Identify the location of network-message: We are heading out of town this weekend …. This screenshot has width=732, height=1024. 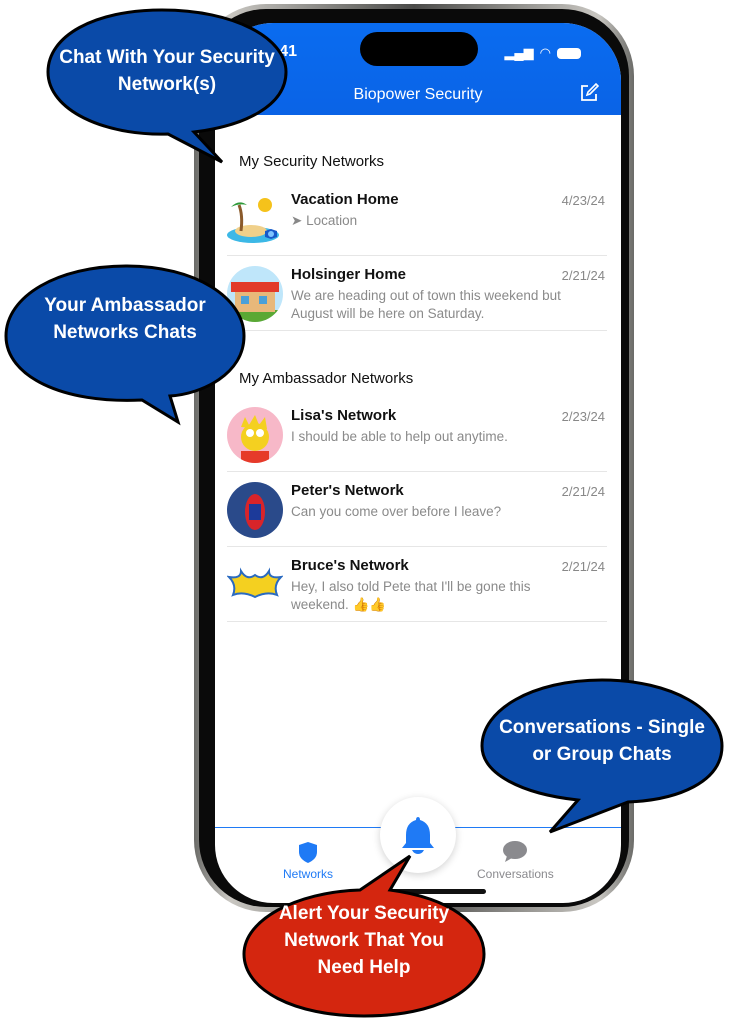
(426, 304).